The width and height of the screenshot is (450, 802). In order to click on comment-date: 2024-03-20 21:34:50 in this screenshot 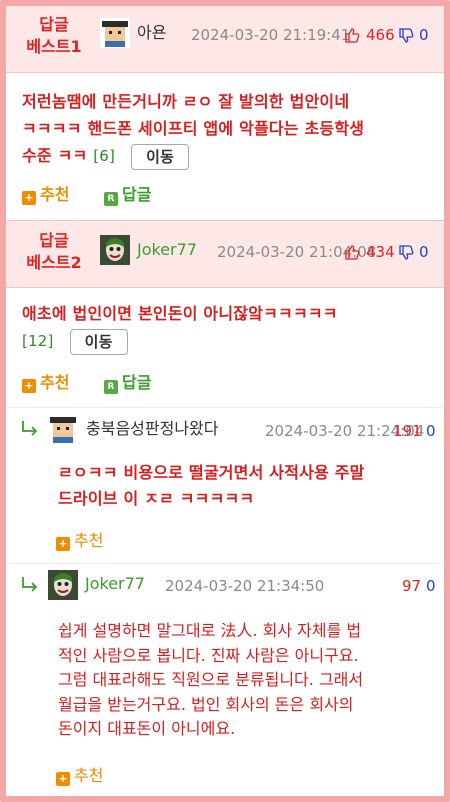, I will do `click(245, 586)`.